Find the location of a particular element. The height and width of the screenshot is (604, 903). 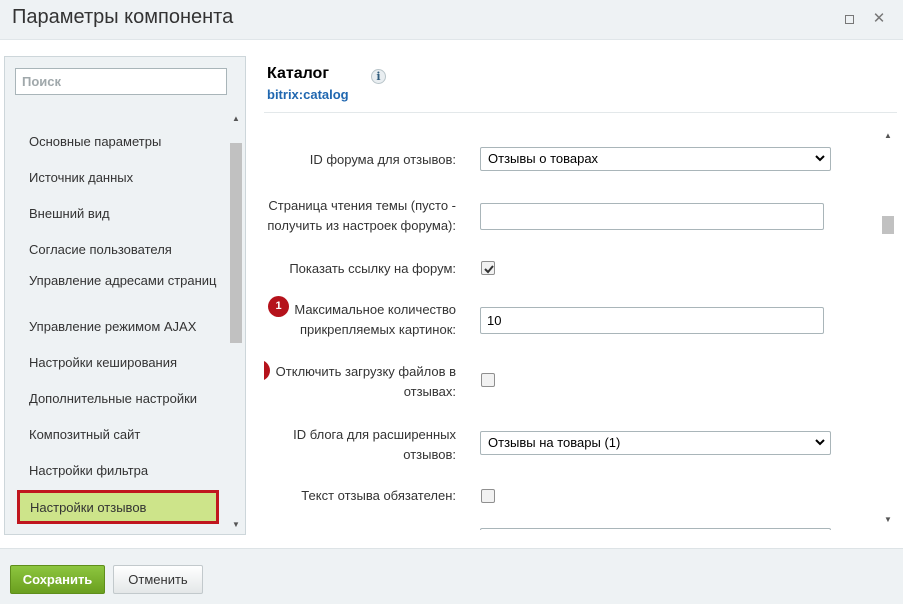

show-forum-link-label: Показать ссылку на форум: is located at coordinates (372, 268).